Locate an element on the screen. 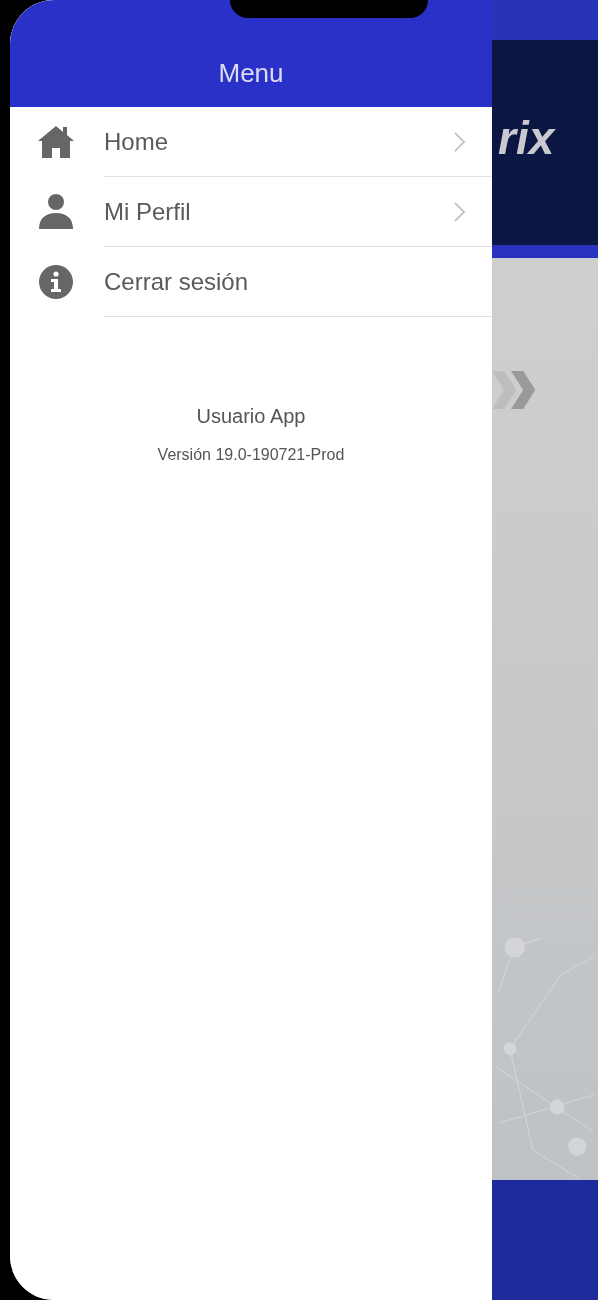  menu-item: Cerrar sesión is located at coordinates (251, 282).